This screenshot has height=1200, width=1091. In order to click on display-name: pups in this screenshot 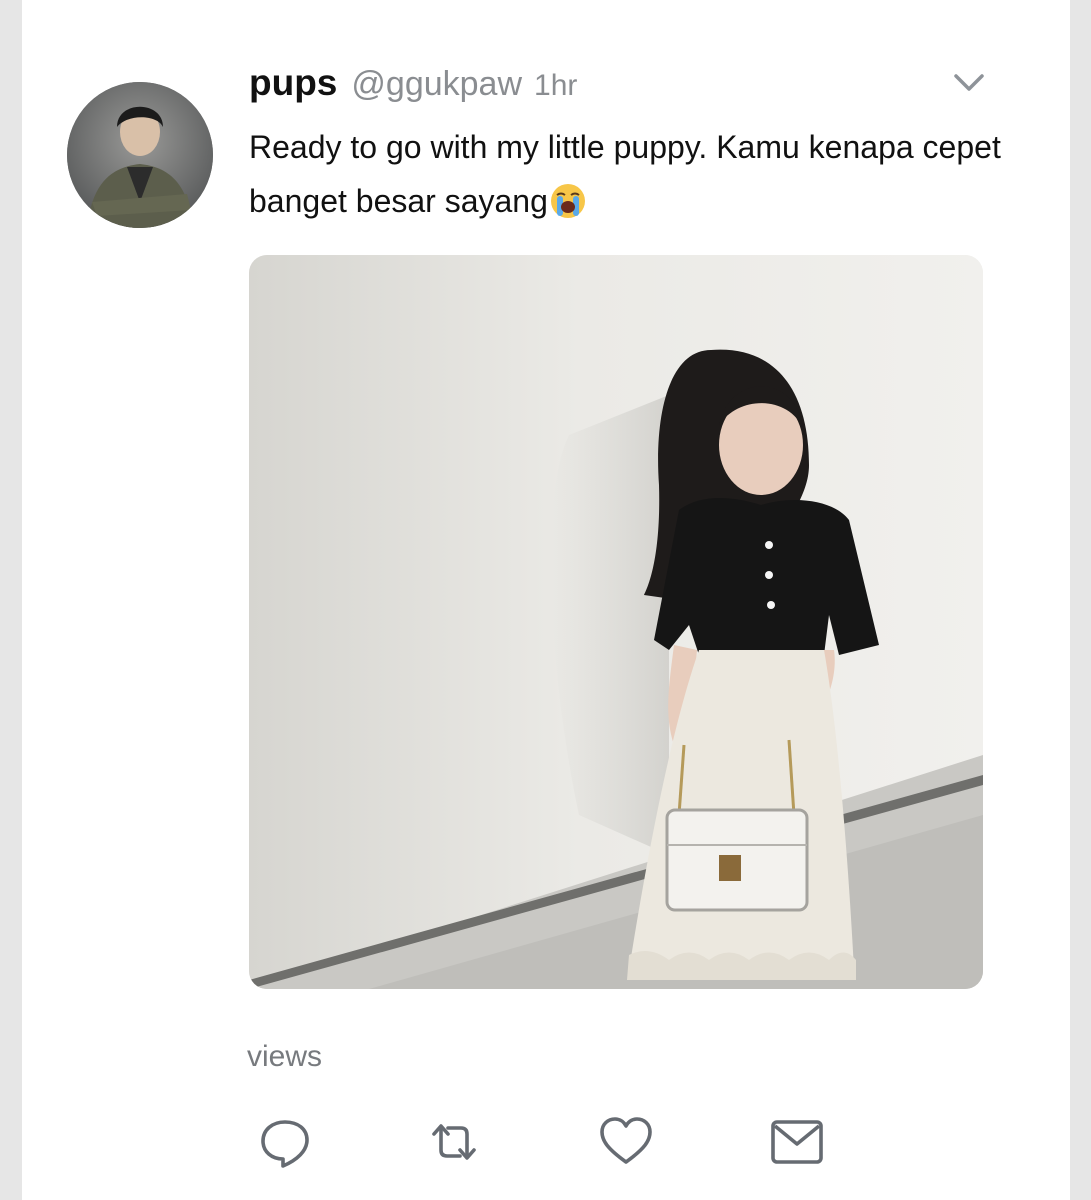, I will do `click(293, 83)`.